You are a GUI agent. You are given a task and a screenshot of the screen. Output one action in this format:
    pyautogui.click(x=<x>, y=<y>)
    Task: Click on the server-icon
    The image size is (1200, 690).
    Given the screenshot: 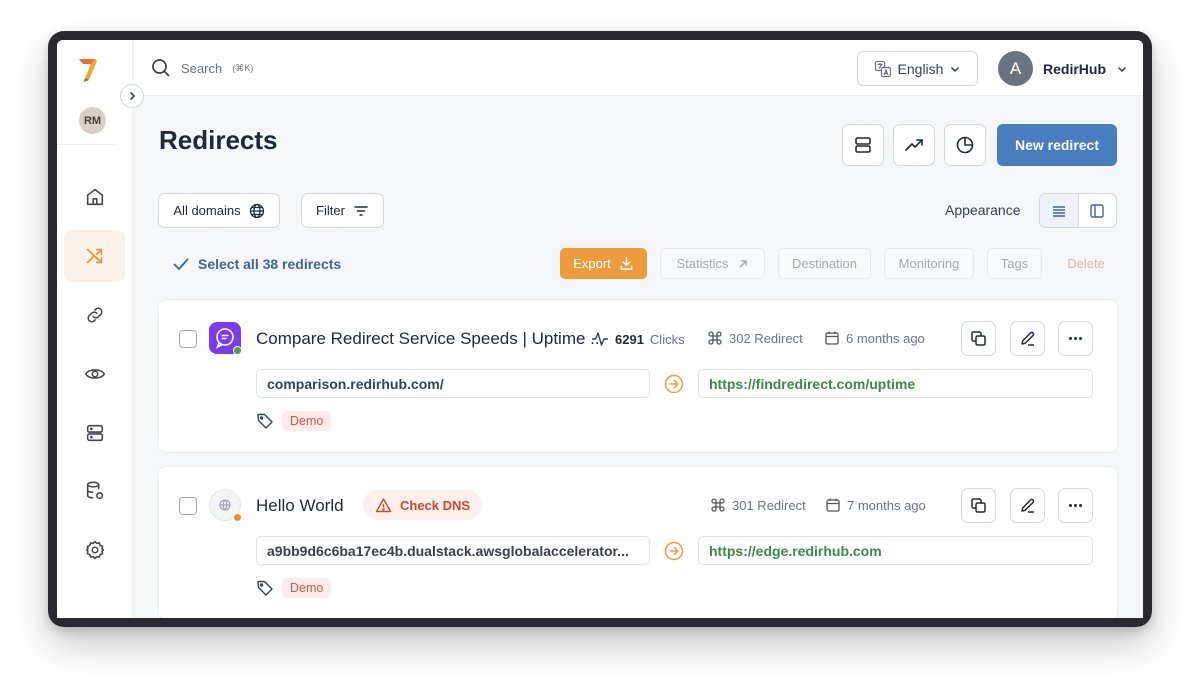 What is the action you would take?
    pyautogui.click(x=94, y=433)
    